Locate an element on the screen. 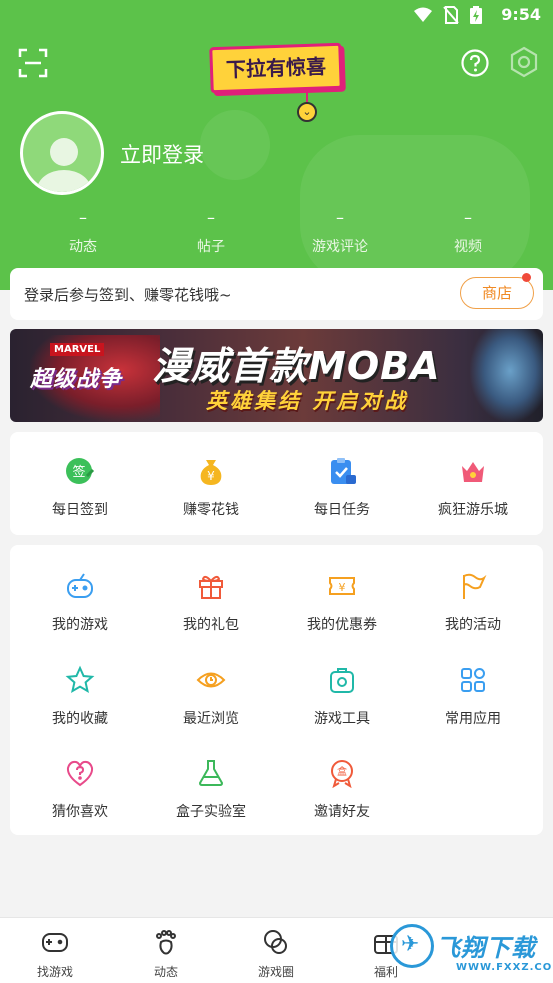  tab-moments: 动态 is located at coordinates (166, 954).